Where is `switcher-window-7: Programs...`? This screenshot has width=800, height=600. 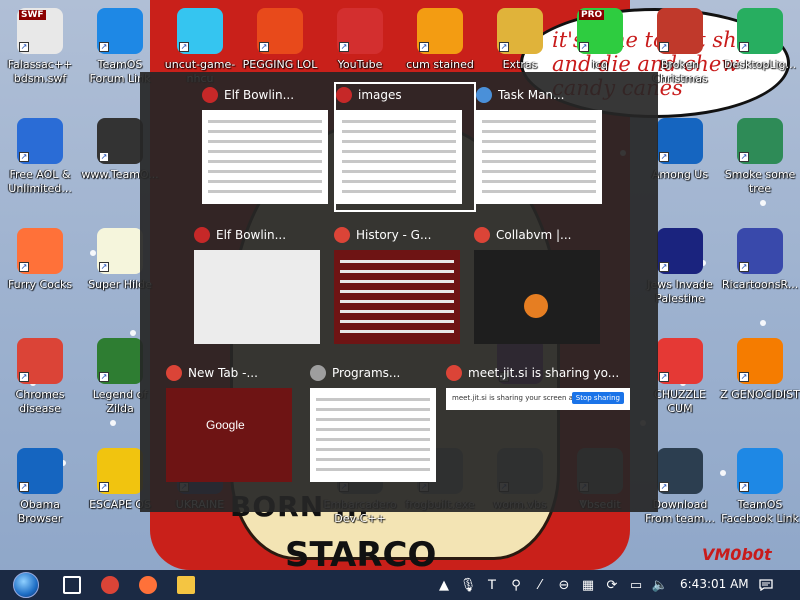
switcher-window-7: Programs... is located at coordinates (379, 425).